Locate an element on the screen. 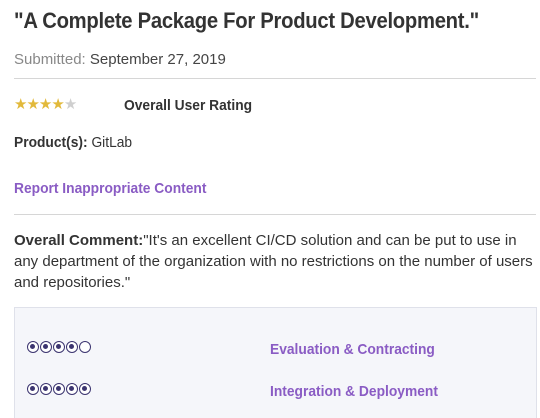 This screenshot has width=540, height=418. metric-row: Evaluation & Contracting is located at coordinates (277, 351).